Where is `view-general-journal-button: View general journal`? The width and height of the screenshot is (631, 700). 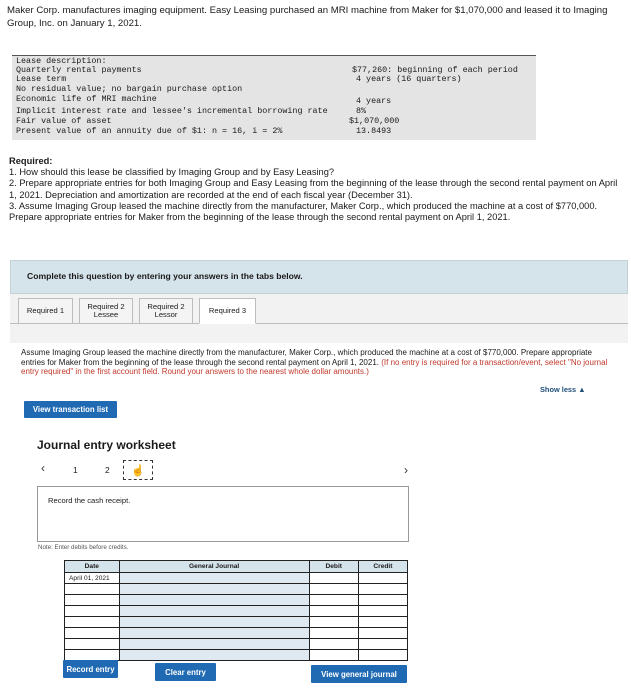
view-general-journal-button: View general journal is located at coordinates (359, 674).